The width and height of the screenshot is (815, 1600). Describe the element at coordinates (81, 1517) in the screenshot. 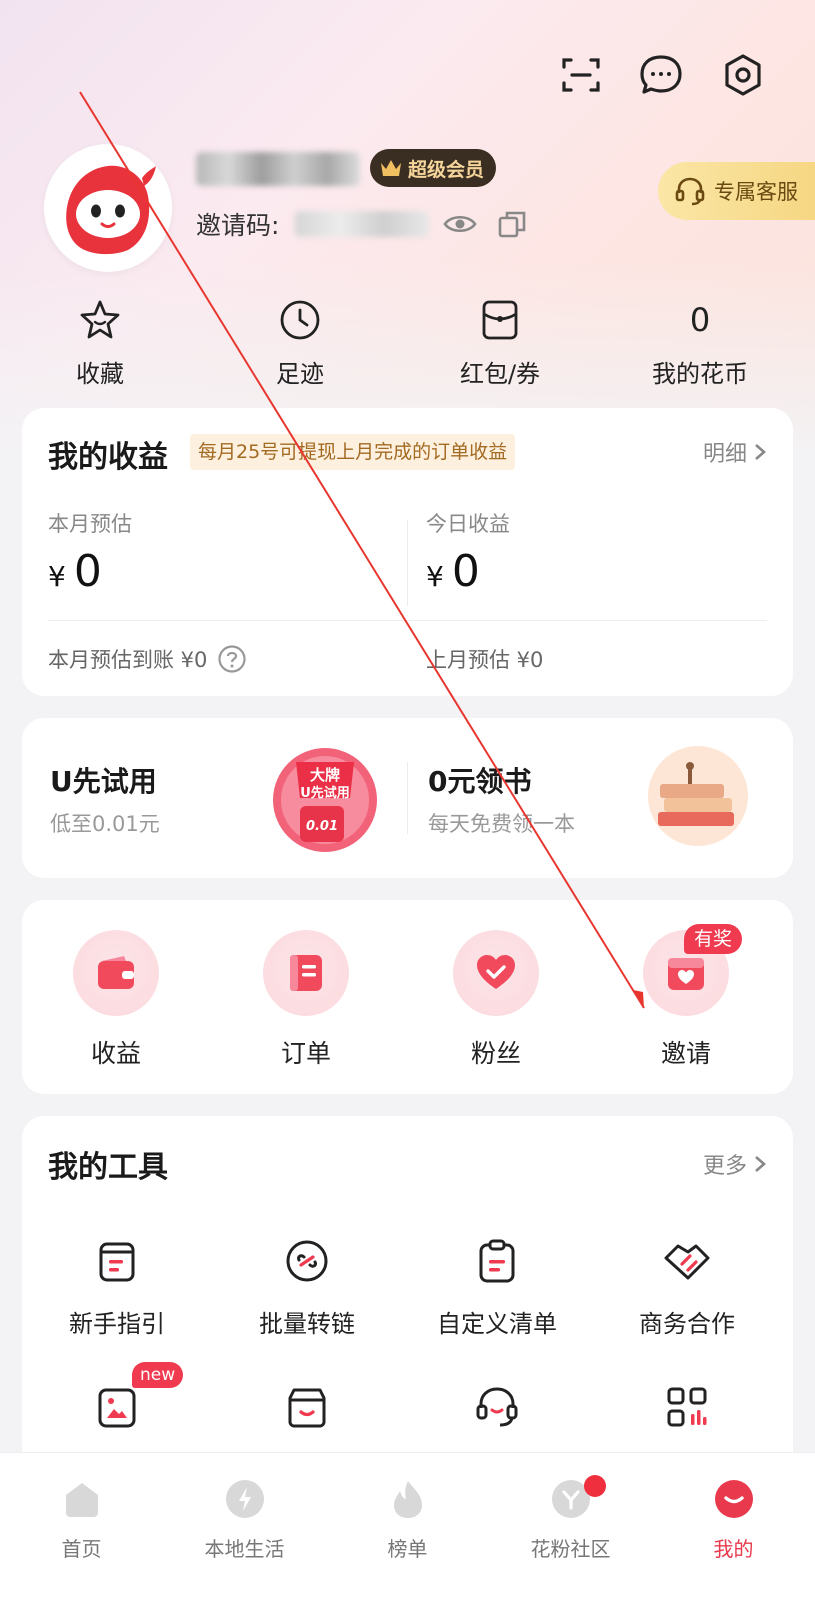

I see `nav-home: 首页` at that location.